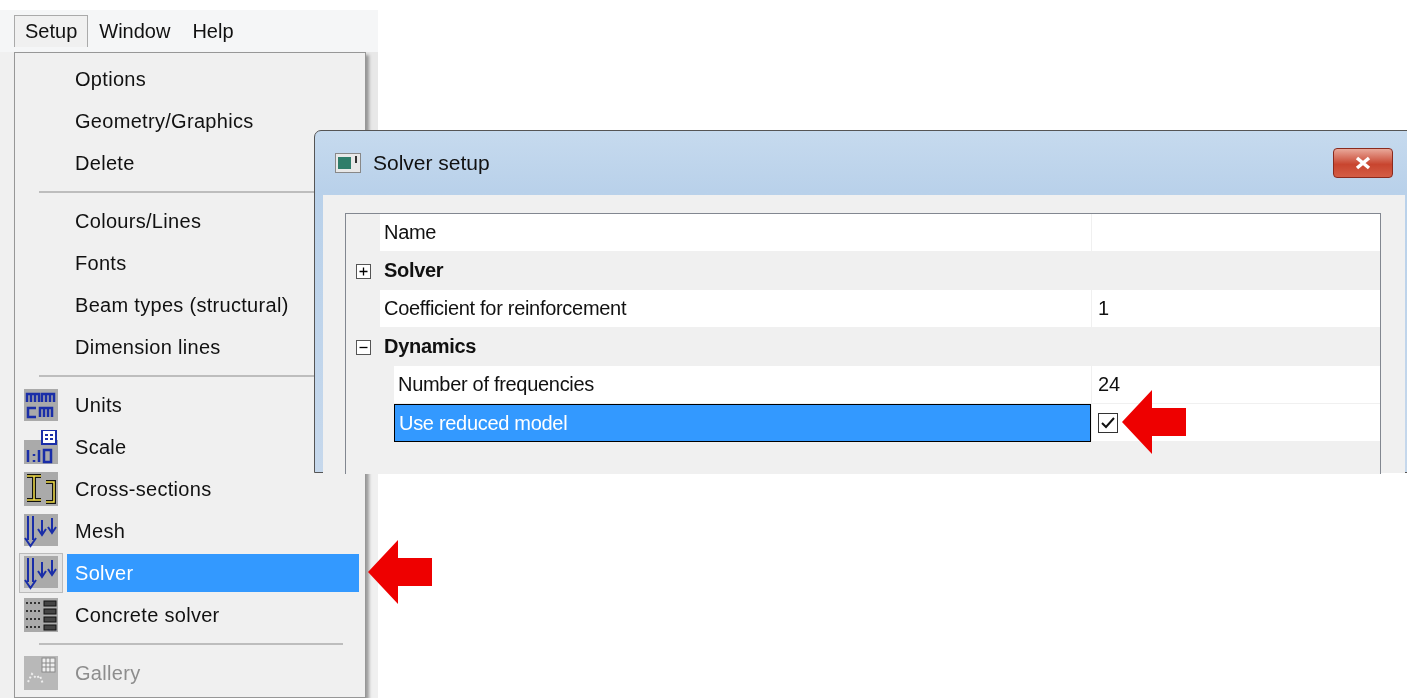 This screenshot has width=1407, height=698. What do you see at coordinates (1235, 233) in the screenshot?
I see `value-cell` at bounding box center [1235, 233].